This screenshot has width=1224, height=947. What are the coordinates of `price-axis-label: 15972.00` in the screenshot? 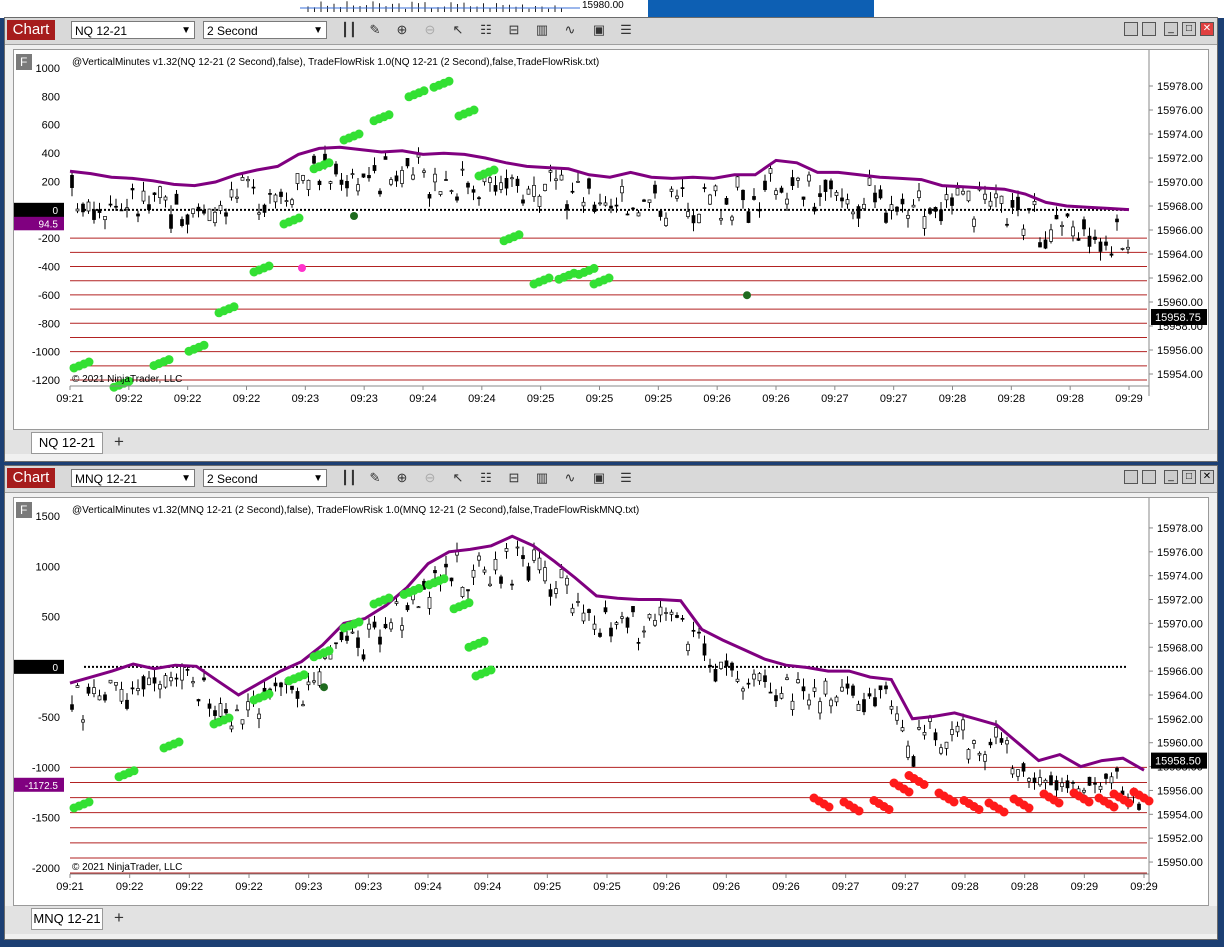 It's located at (1180, 601).